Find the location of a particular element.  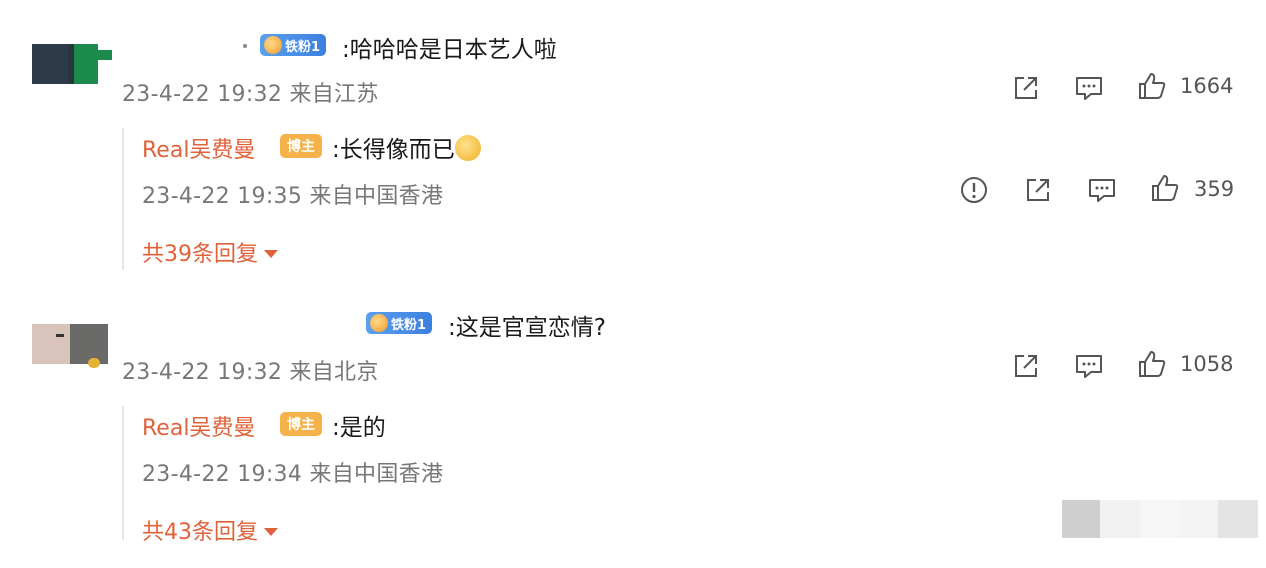

comment-text: :哈哈哈是日本艺人啦 is located at coordinates (449, 50).